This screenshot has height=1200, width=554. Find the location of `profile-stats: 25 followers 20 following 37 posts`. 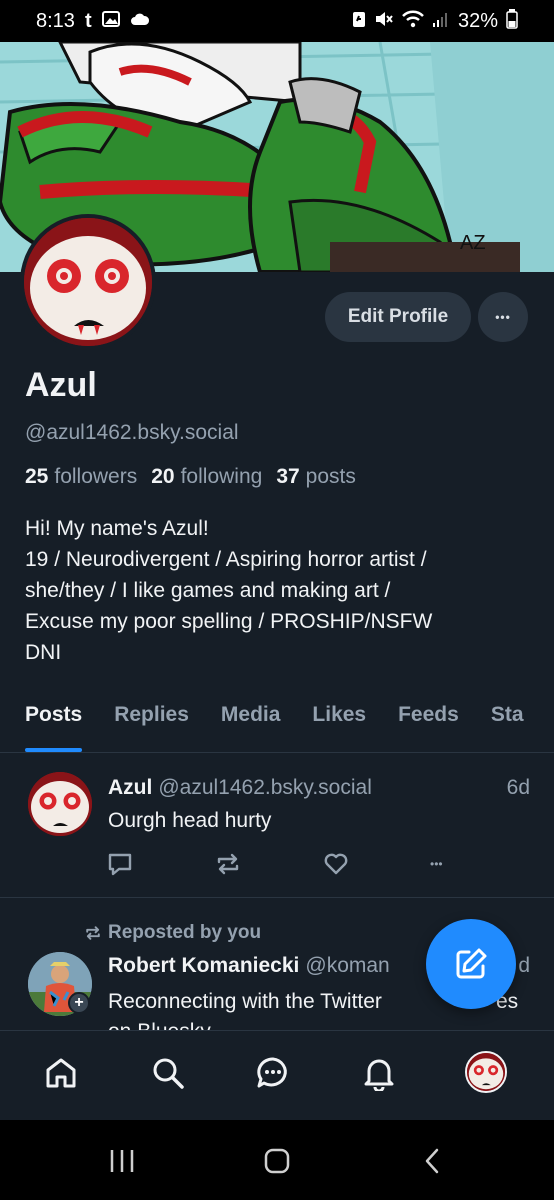

profile-stats: 25 followers 20 following 37 posts is located at coordinates (190, 477).